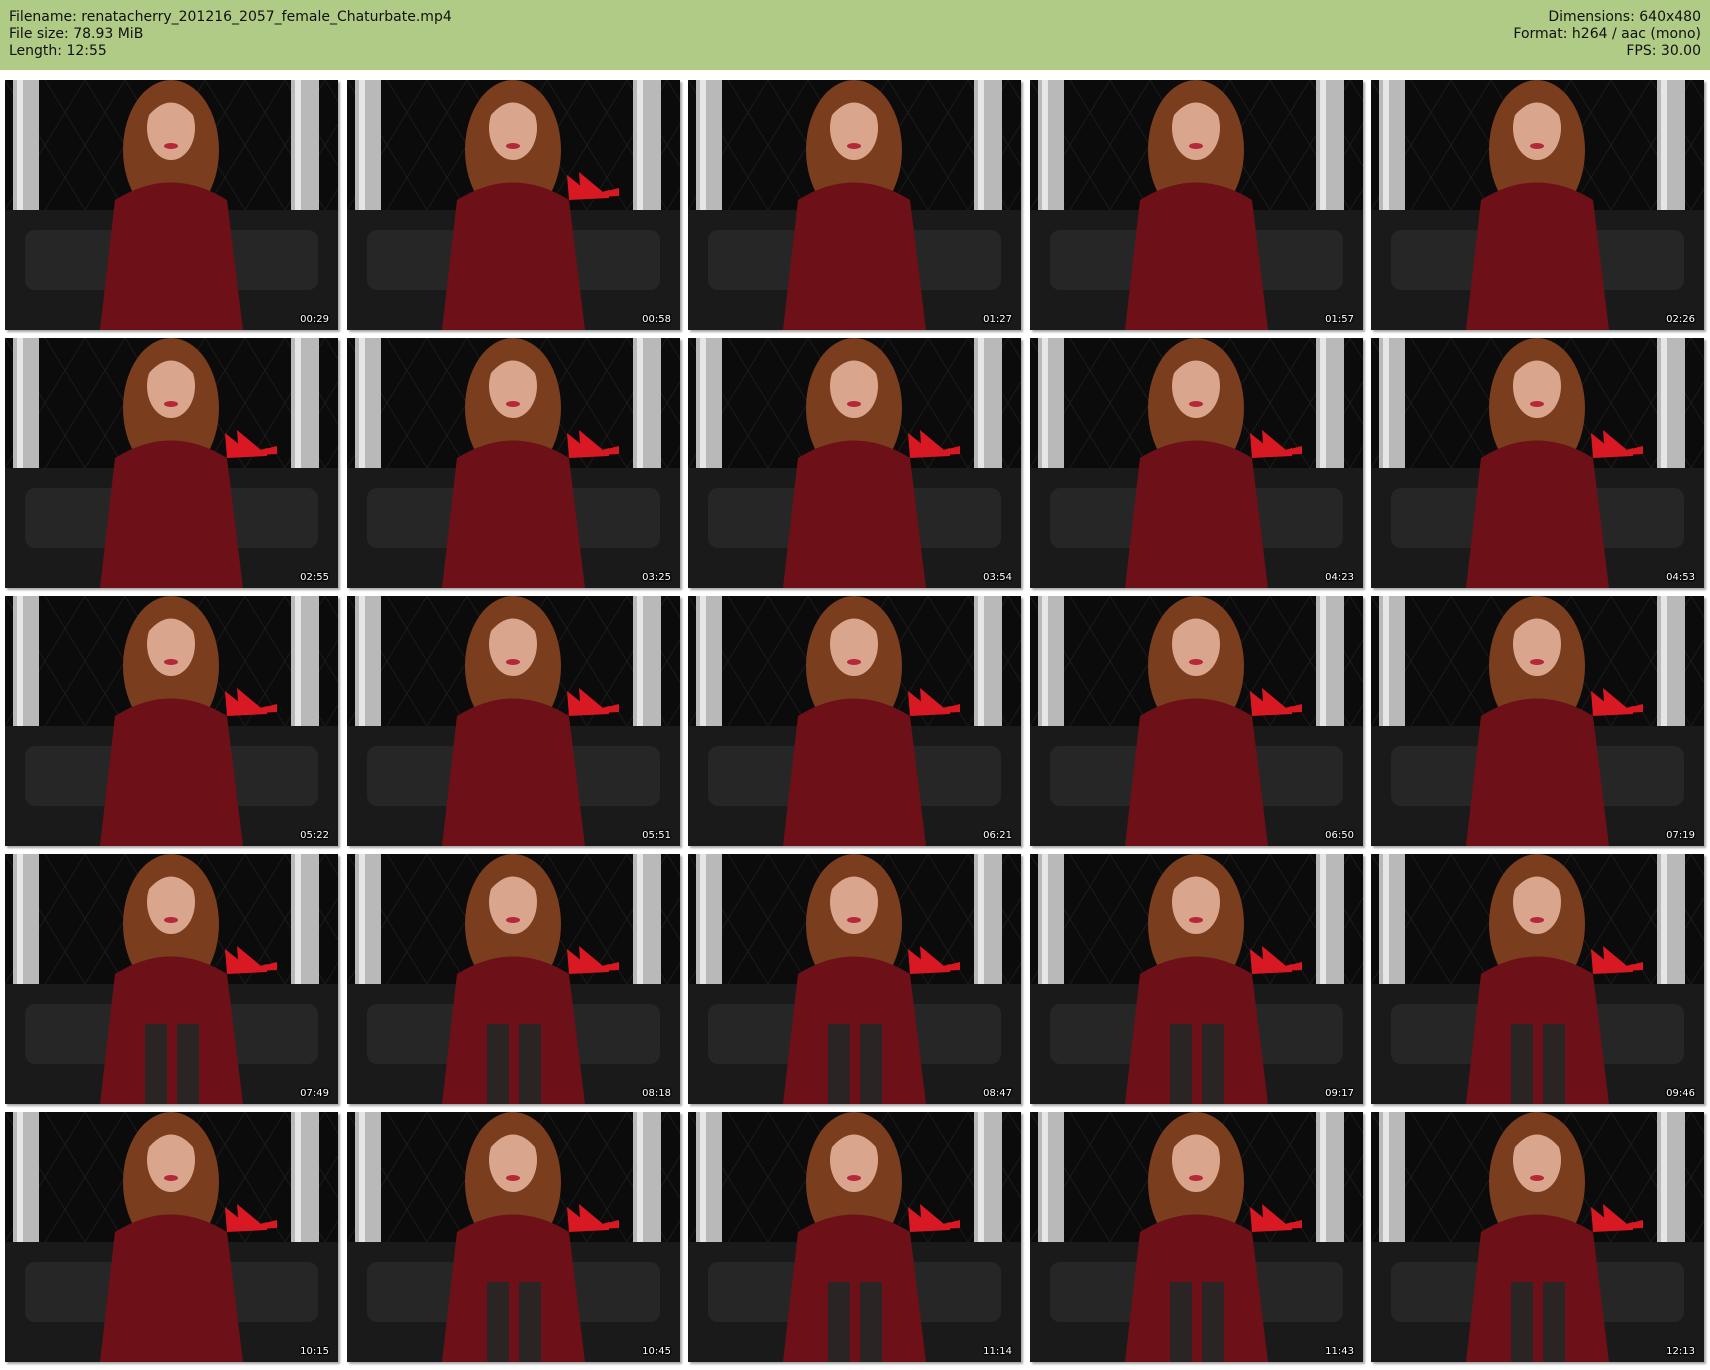 The width and height of the screenshot is (1710, 1370). I want to click on video-frame-thumbnail: 02:26, so click(1537, 205).